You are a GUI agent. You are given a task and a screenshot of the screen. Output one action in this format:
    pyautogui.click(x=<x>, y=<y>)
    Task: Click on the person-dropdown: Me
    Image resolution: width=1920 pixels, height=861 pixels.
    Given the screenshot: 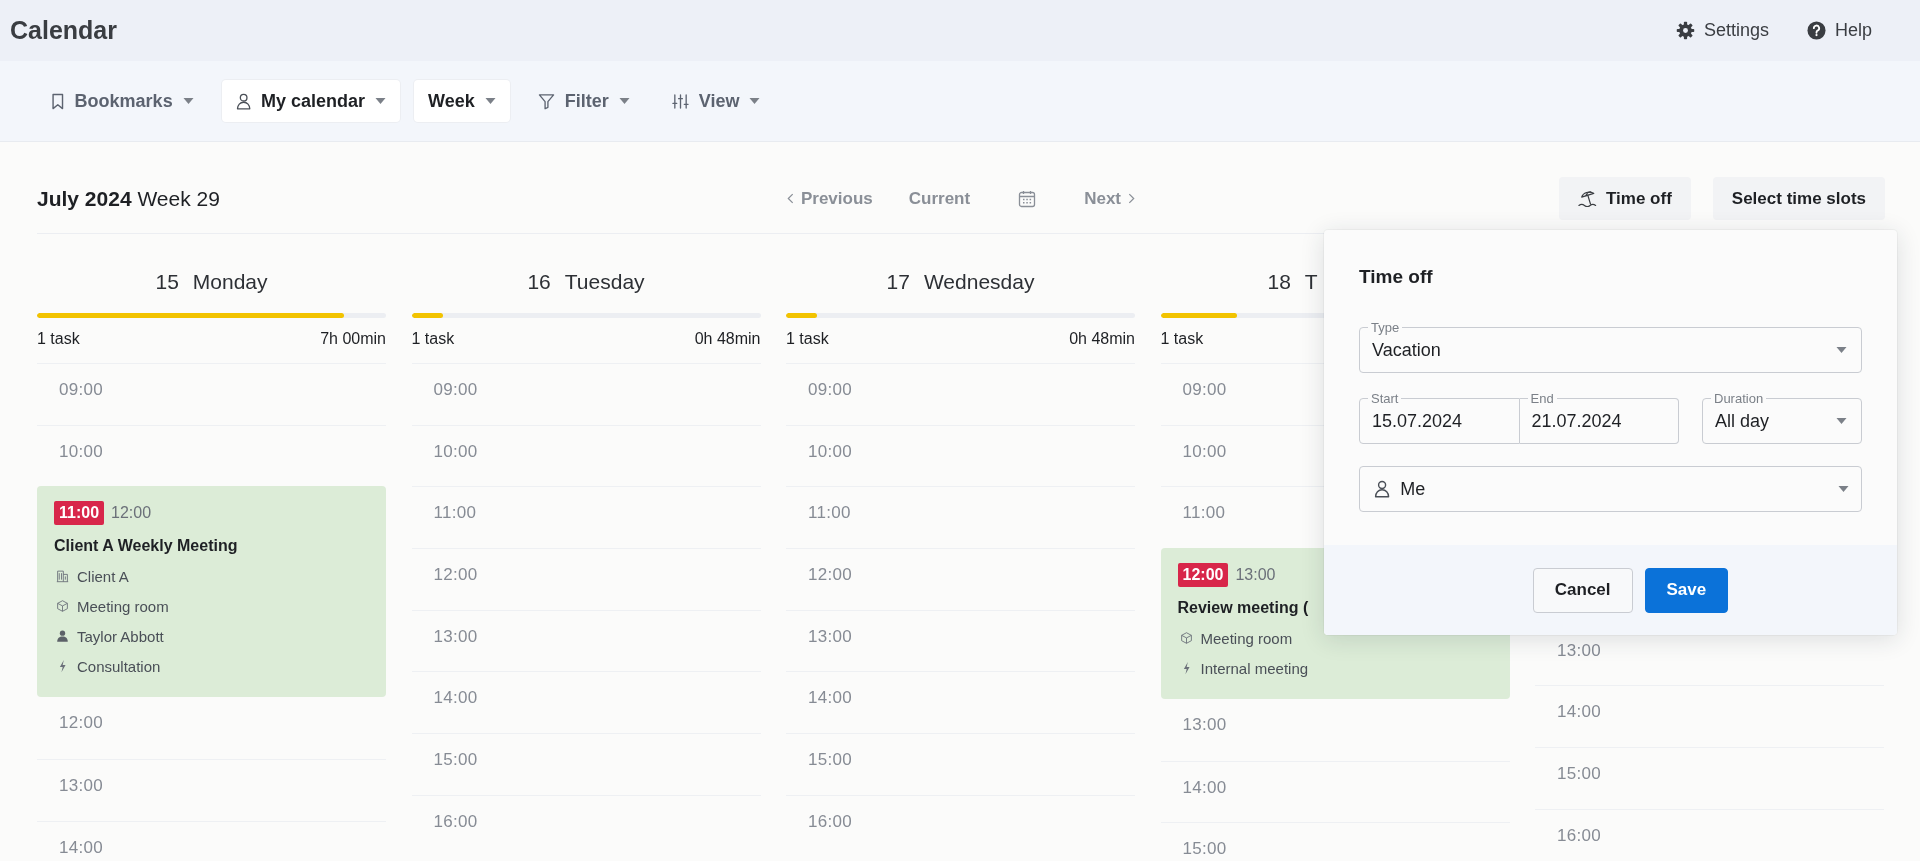 What is the action you would take?
    pyautogui.click(x=1610, y=489)
    